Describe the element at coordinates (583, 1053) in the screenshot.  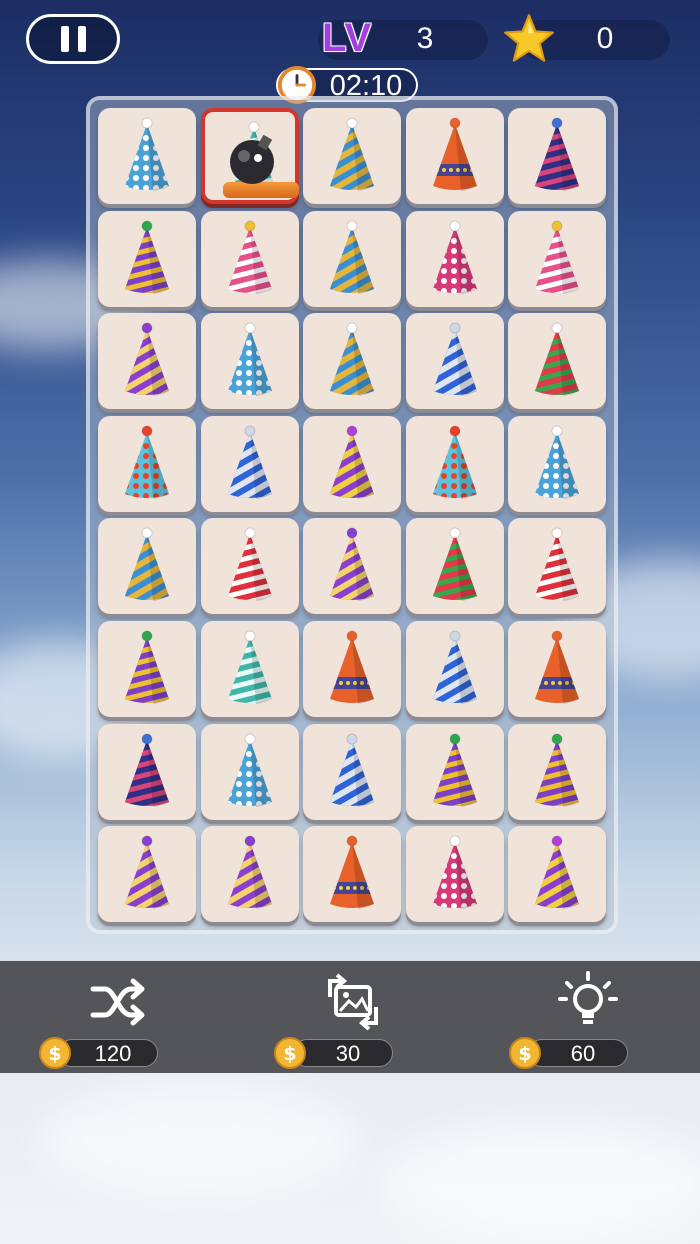
I see `hint-cost: 60` at that location.